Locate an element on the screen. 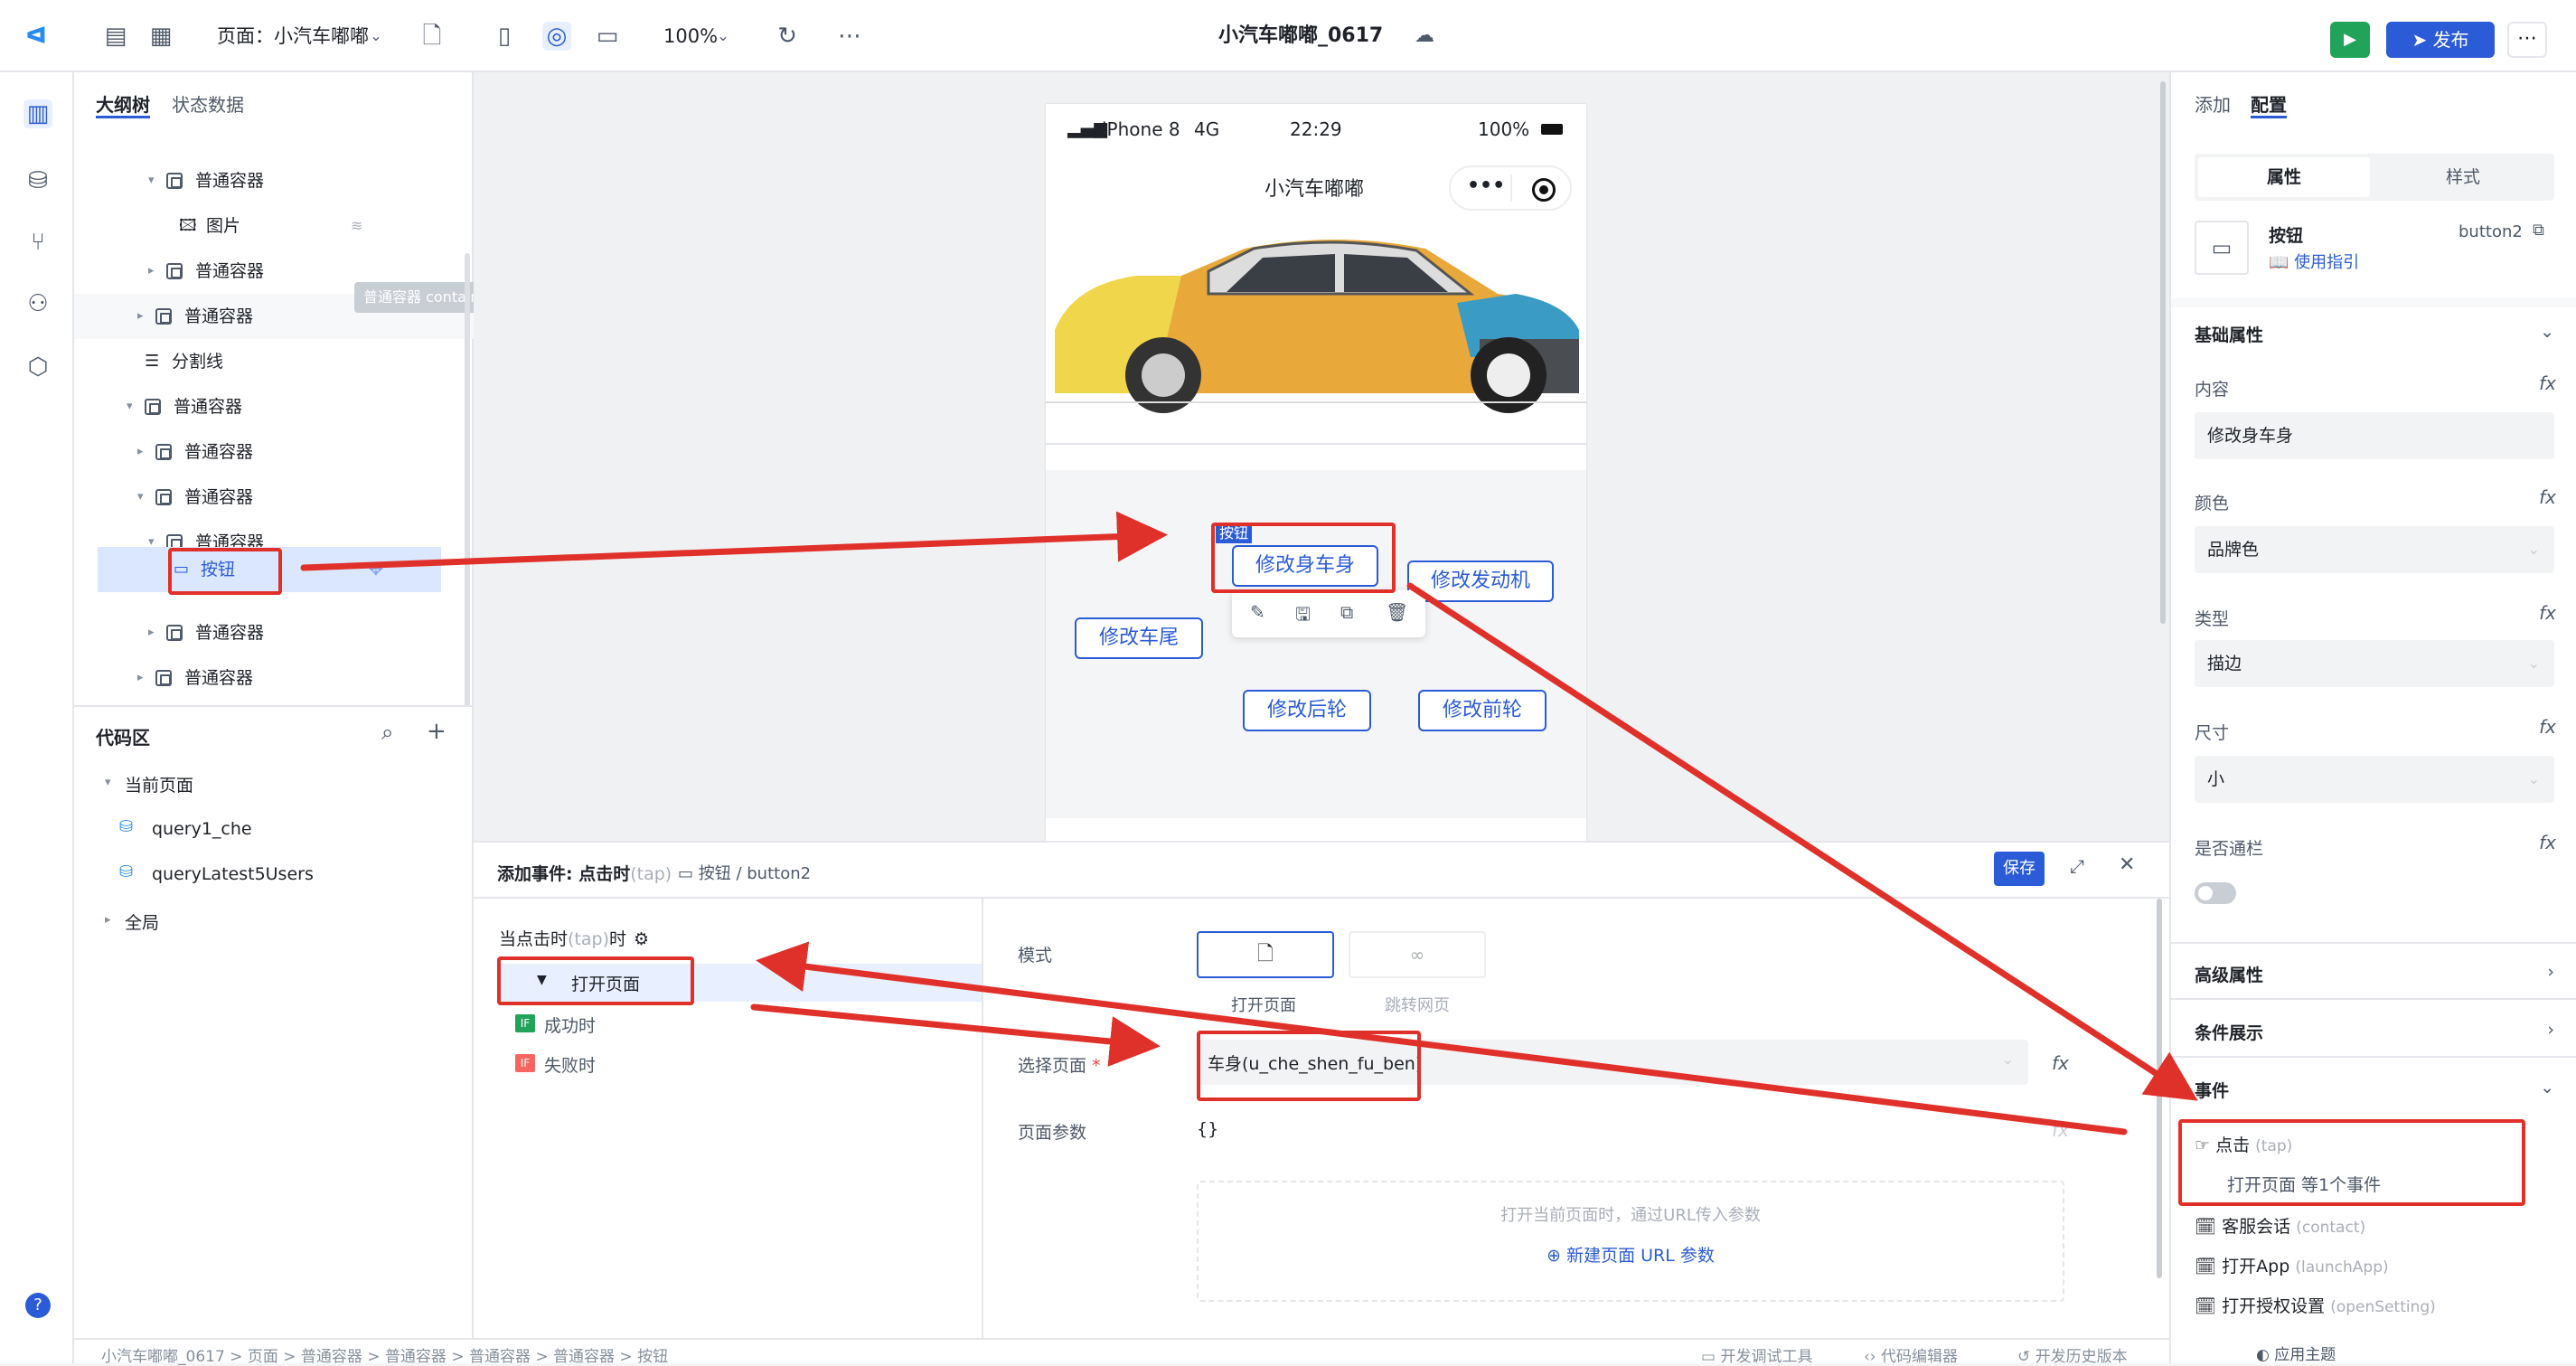 This screenshot has width=2576, height=1366. database-icon: ⛁ is located at coordinates (38, 180).